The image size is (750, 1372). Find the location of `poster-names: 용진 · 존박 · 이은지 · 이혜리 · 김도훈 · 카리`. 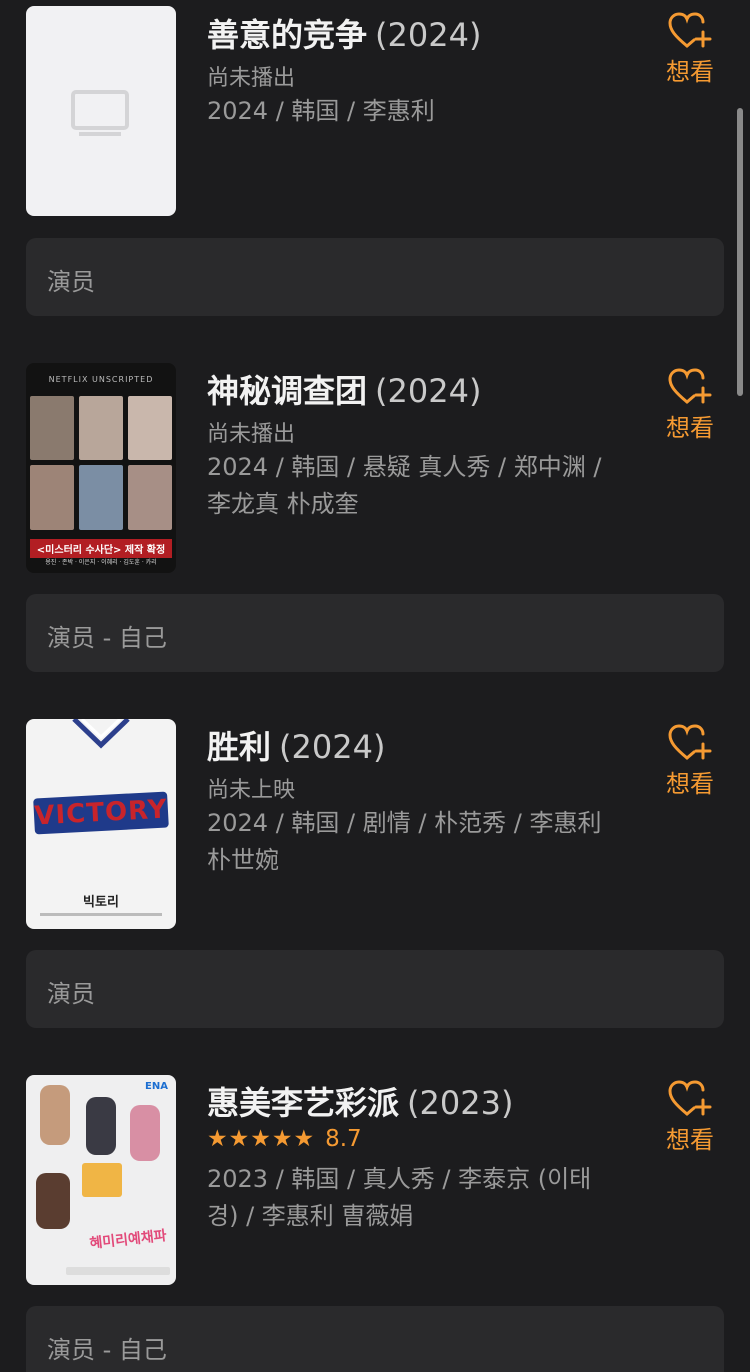

poster-names: 용진 · 존박 · 이은지 · 이혜리 · 김도훈 · 카리 is located at coordinates (101, 562).